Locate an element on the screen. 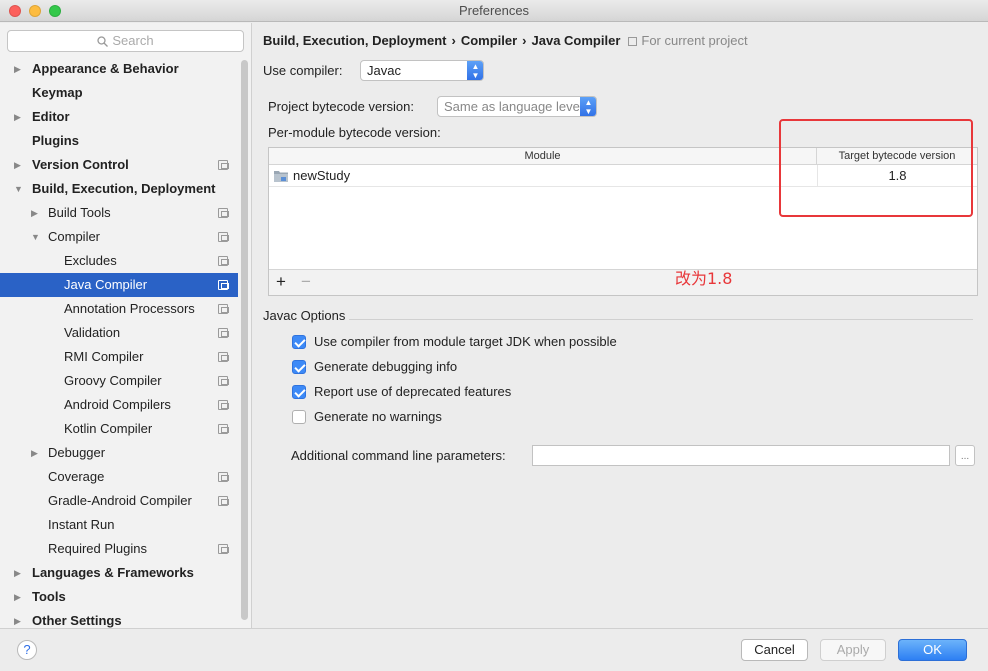 Image resolution: width=988 pixels, height=671 pixels. annotation-note: 改为1.8 is located at coordinates (704, 278).